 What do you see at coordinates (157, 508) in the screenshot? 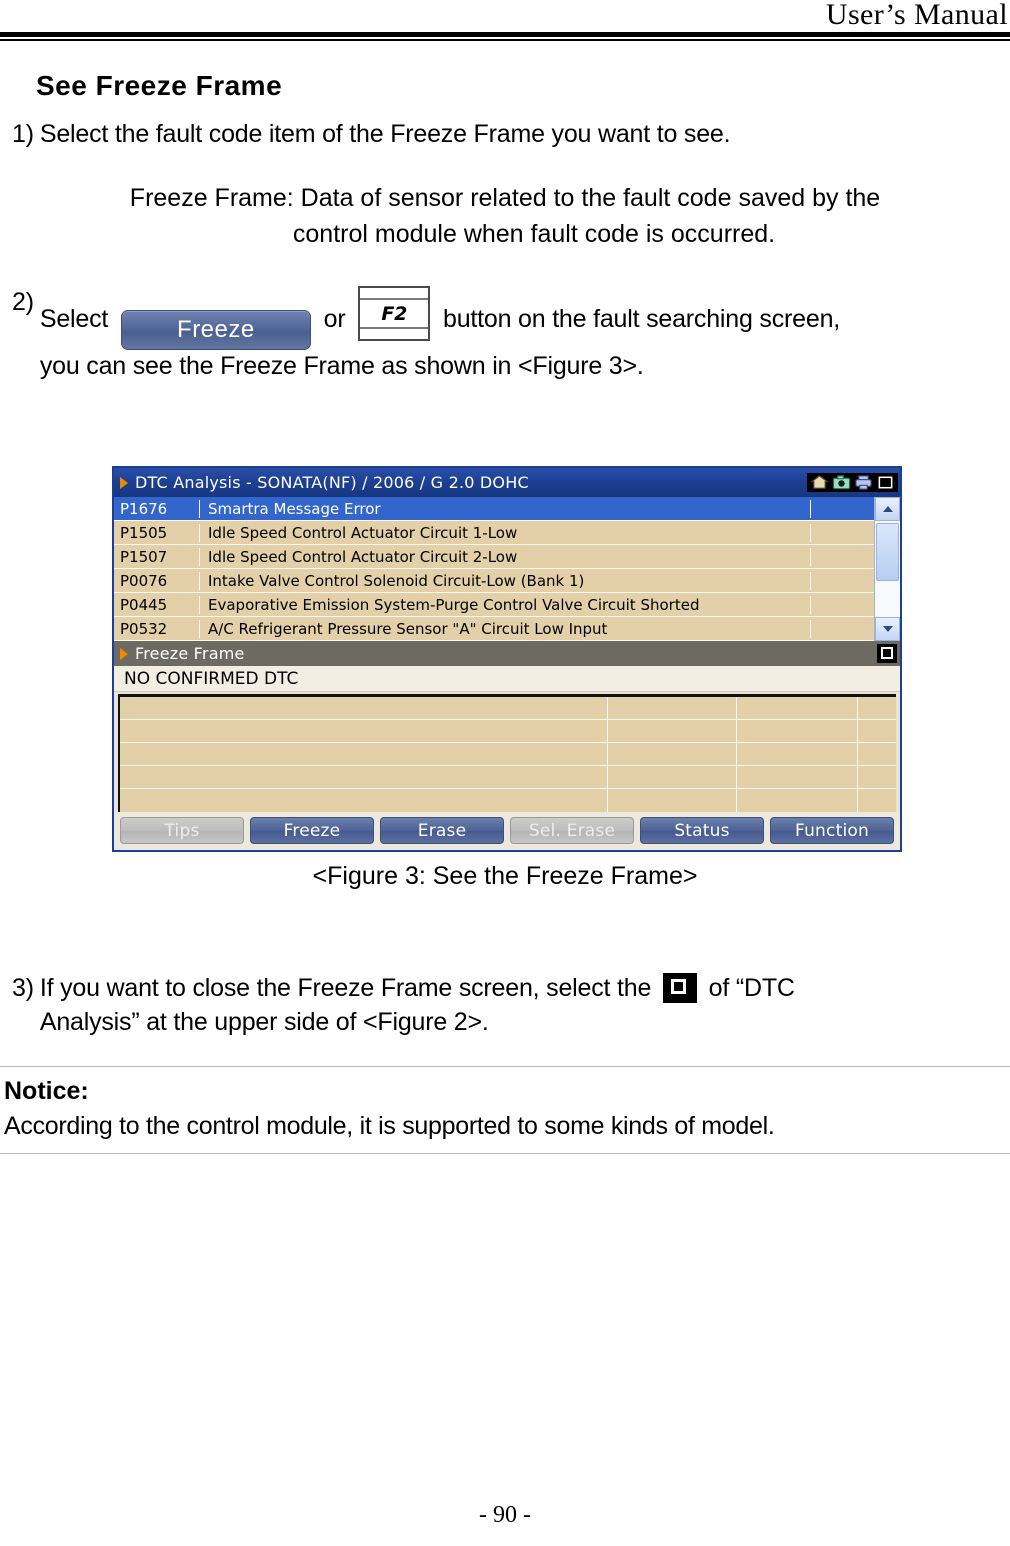
I see `dtc-code: P1676` at bounding box center [157, 508].